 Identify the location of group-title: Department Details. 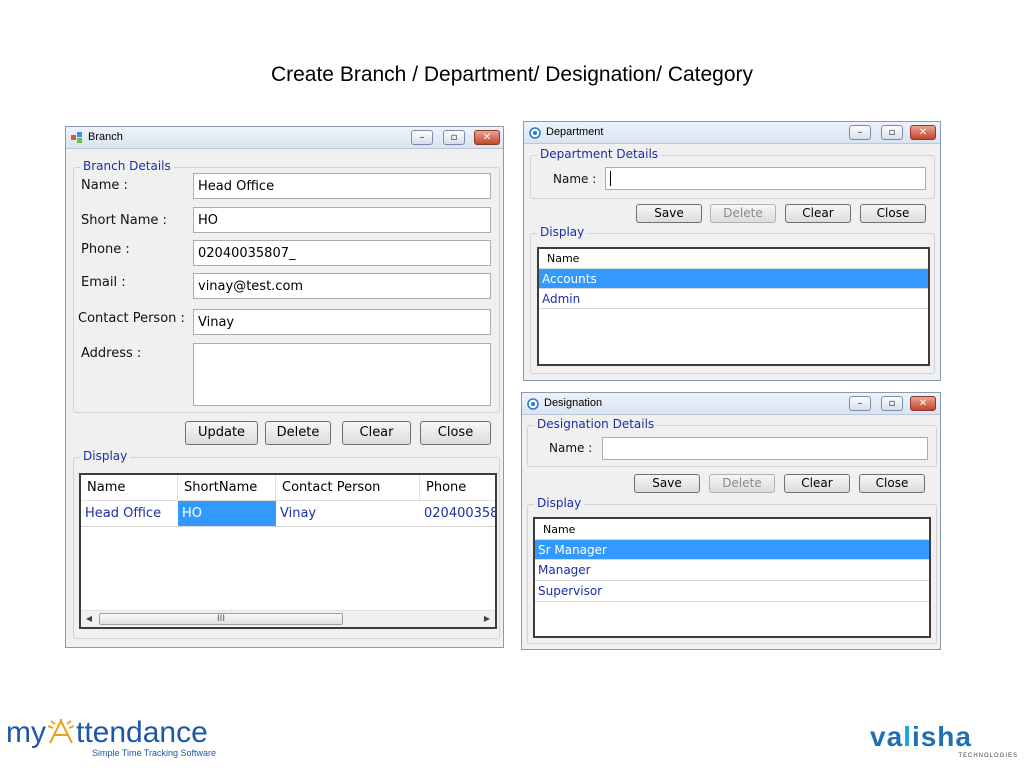
(599, 154).